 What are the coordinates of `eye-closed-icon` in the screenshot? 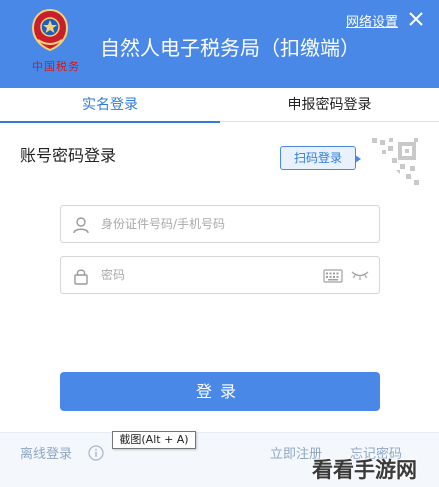 It's located at (360, 275).